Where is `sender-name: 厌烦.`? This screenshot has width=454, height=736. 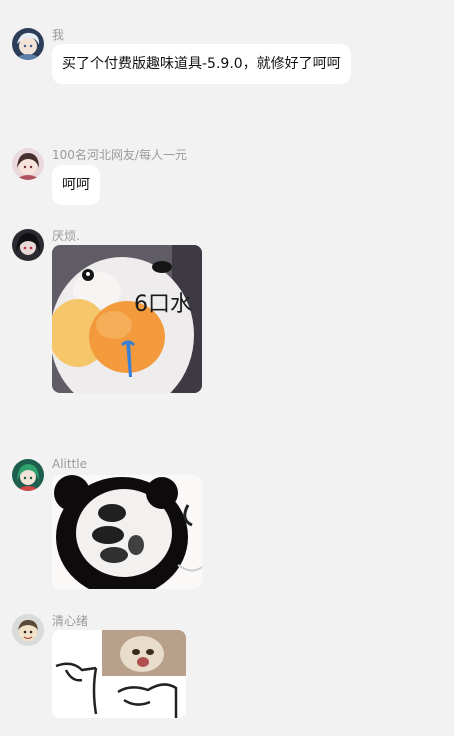 sender-name: 厌烦. is located at coordinates (66, 236).